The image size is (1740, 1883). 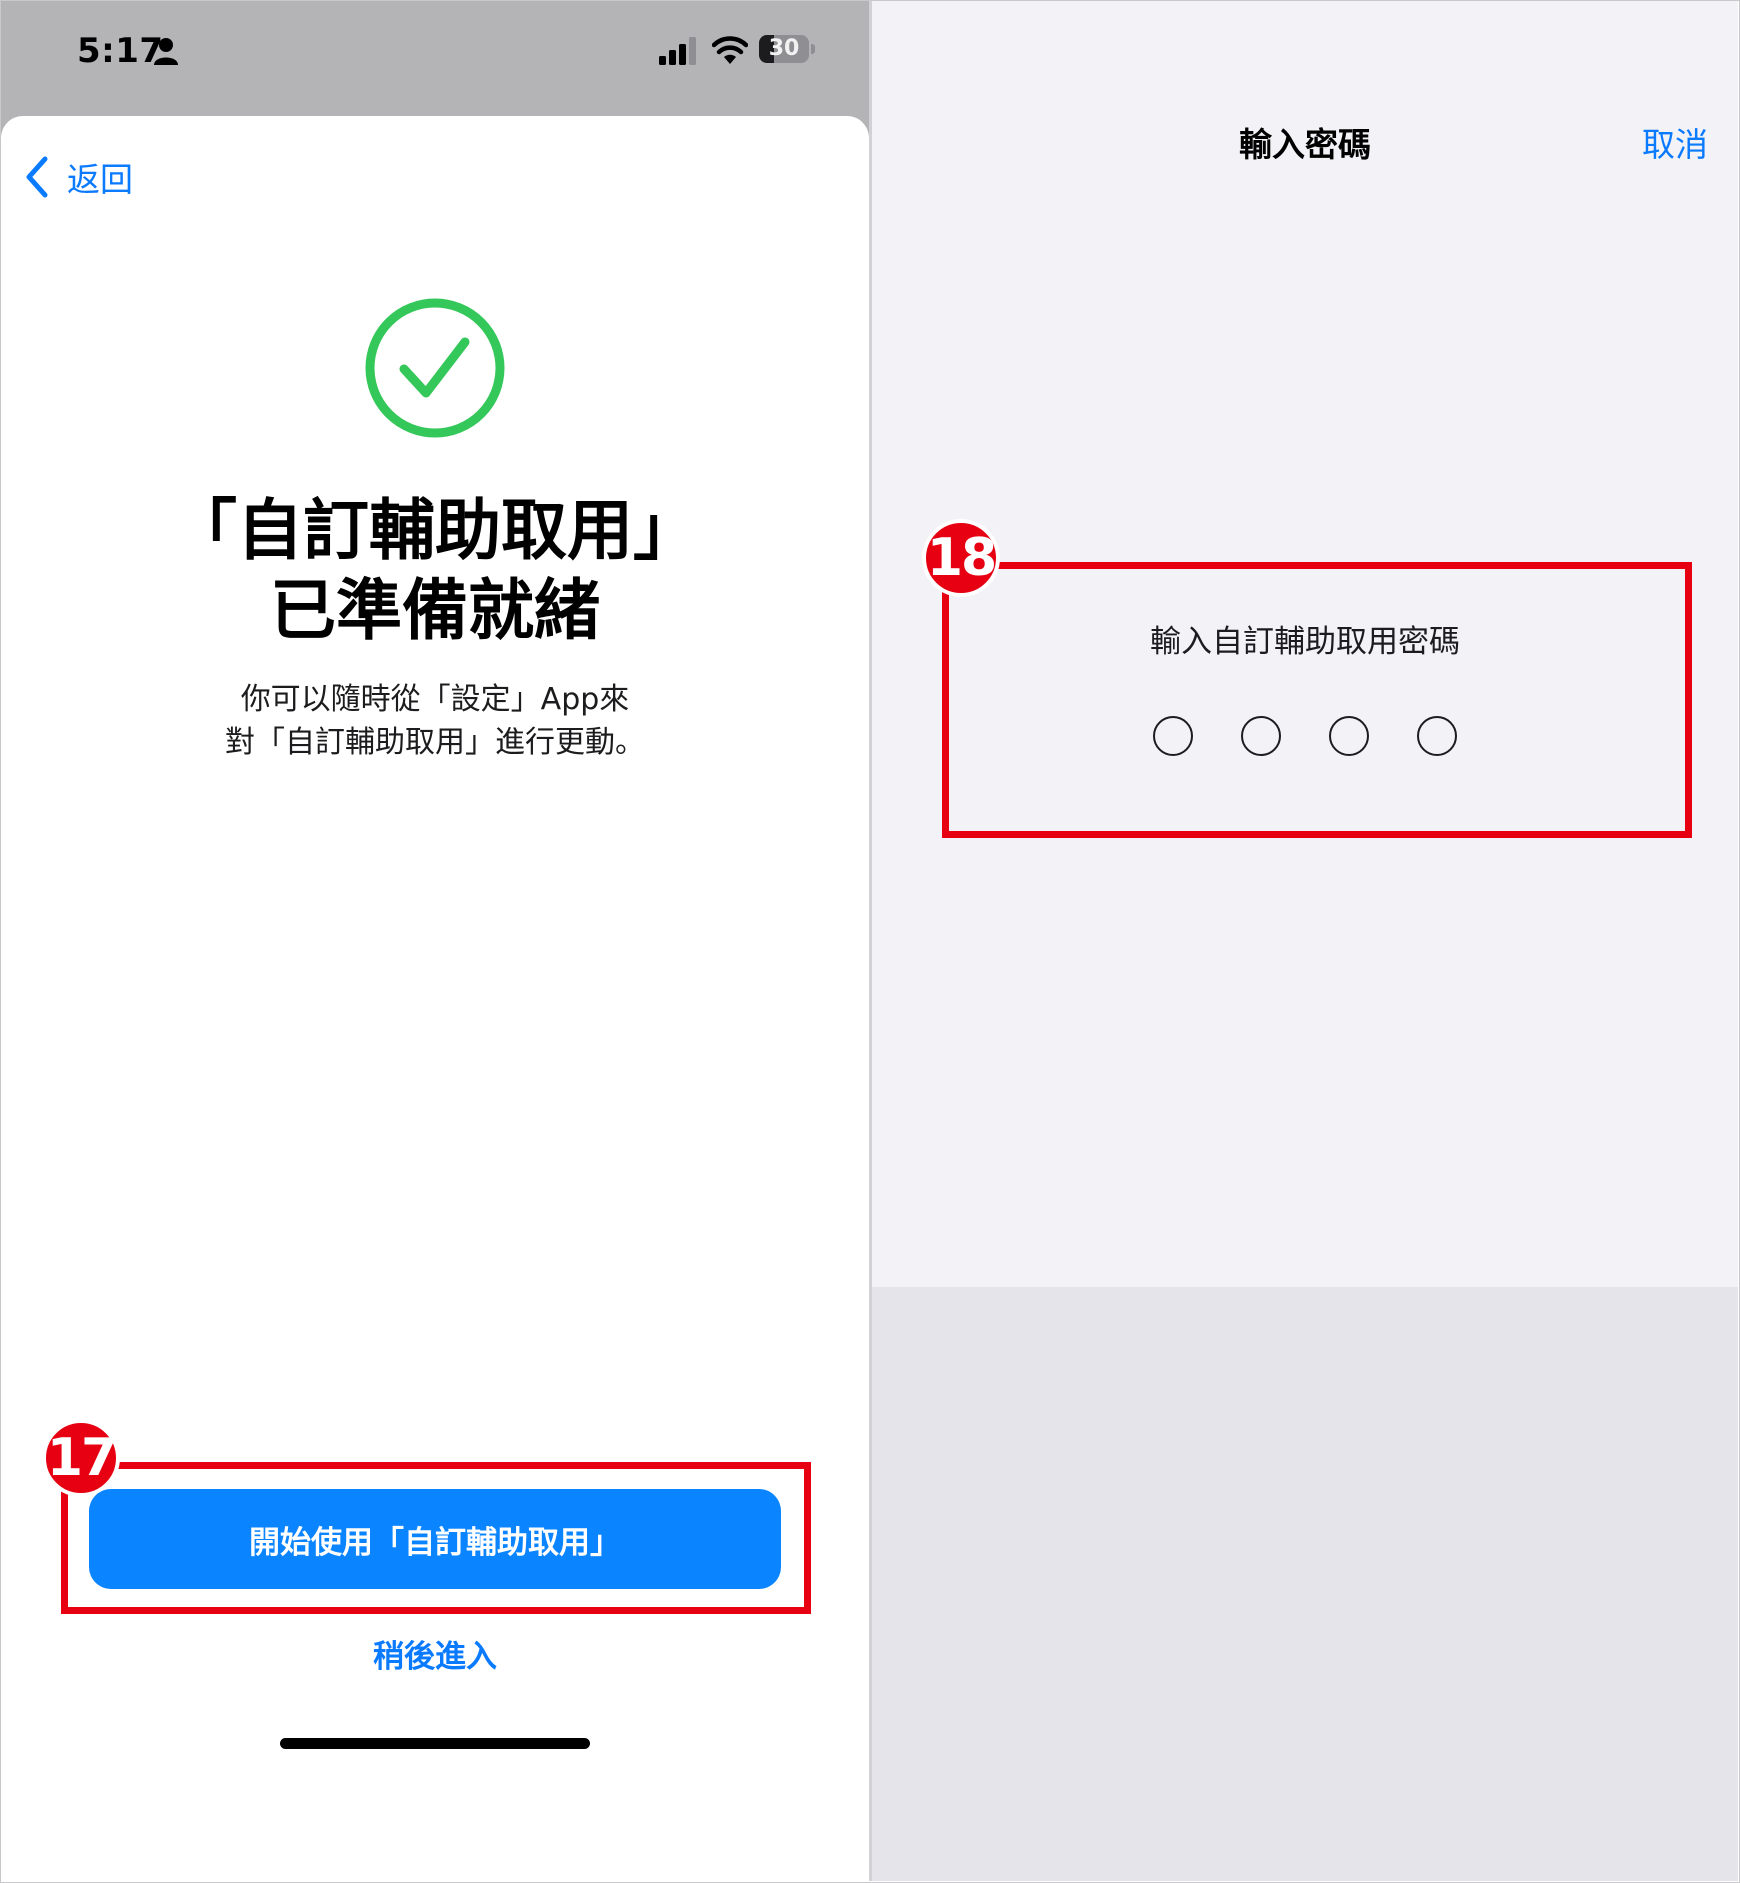 I want to click on battery-icon: 30, so click(x=784, y=49).